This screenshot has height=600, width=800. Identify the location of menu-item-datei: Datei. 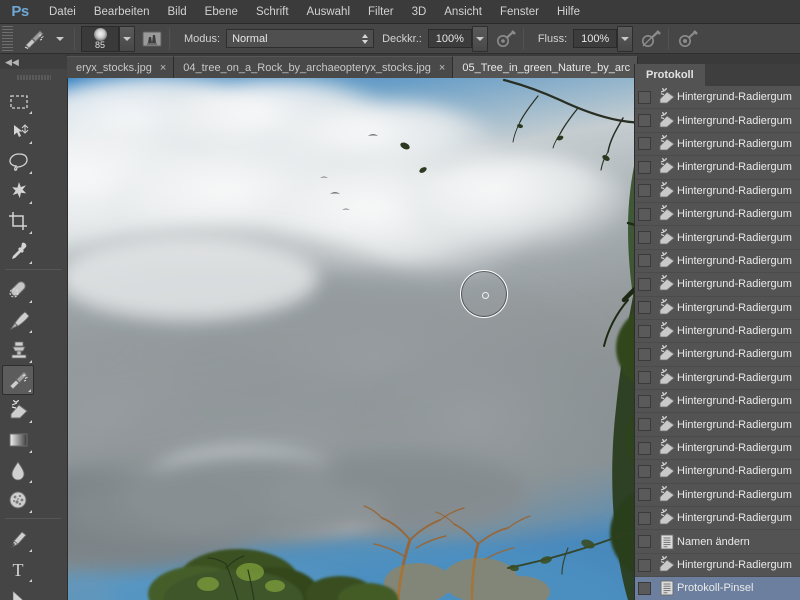
(62, 12).